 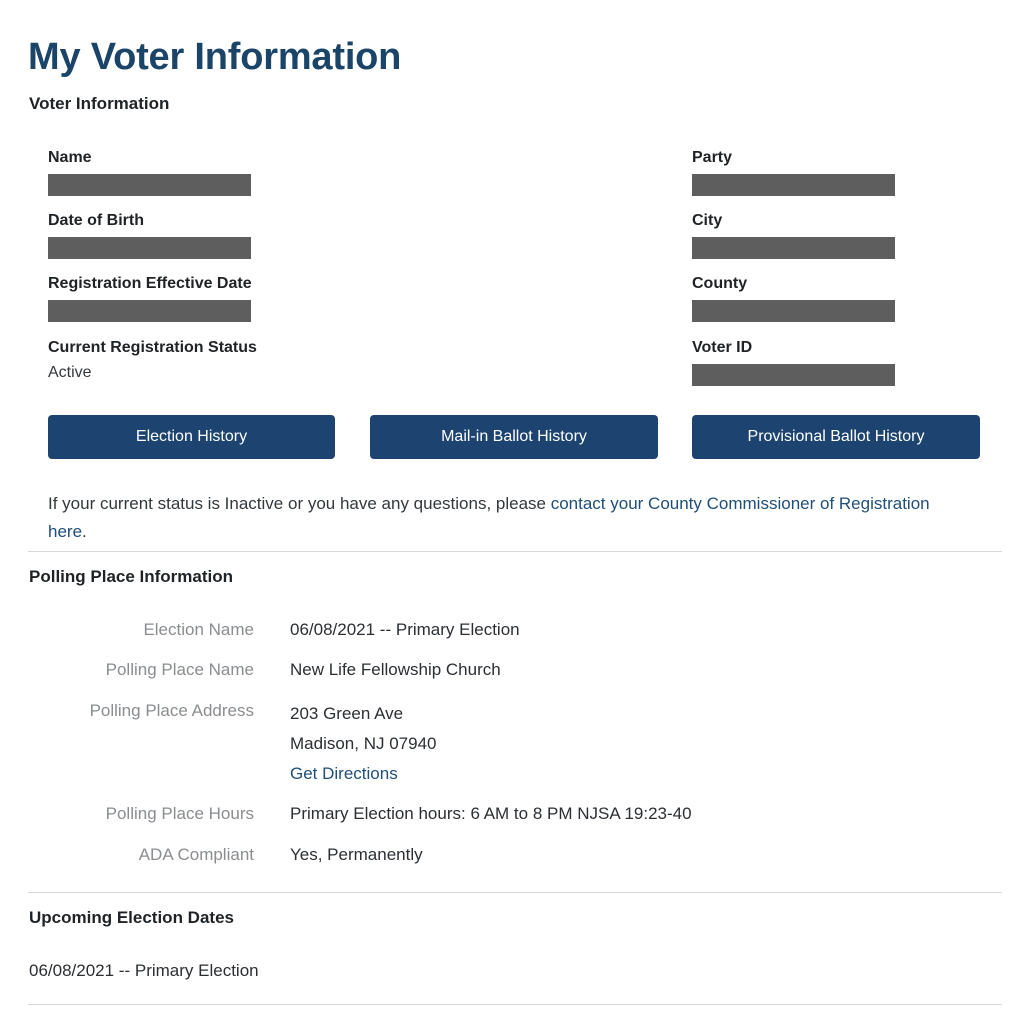 What do you see at coordinates (149, 185) in the screenshot?
I see `redacted-value-name` at bounding box center [149, 185].